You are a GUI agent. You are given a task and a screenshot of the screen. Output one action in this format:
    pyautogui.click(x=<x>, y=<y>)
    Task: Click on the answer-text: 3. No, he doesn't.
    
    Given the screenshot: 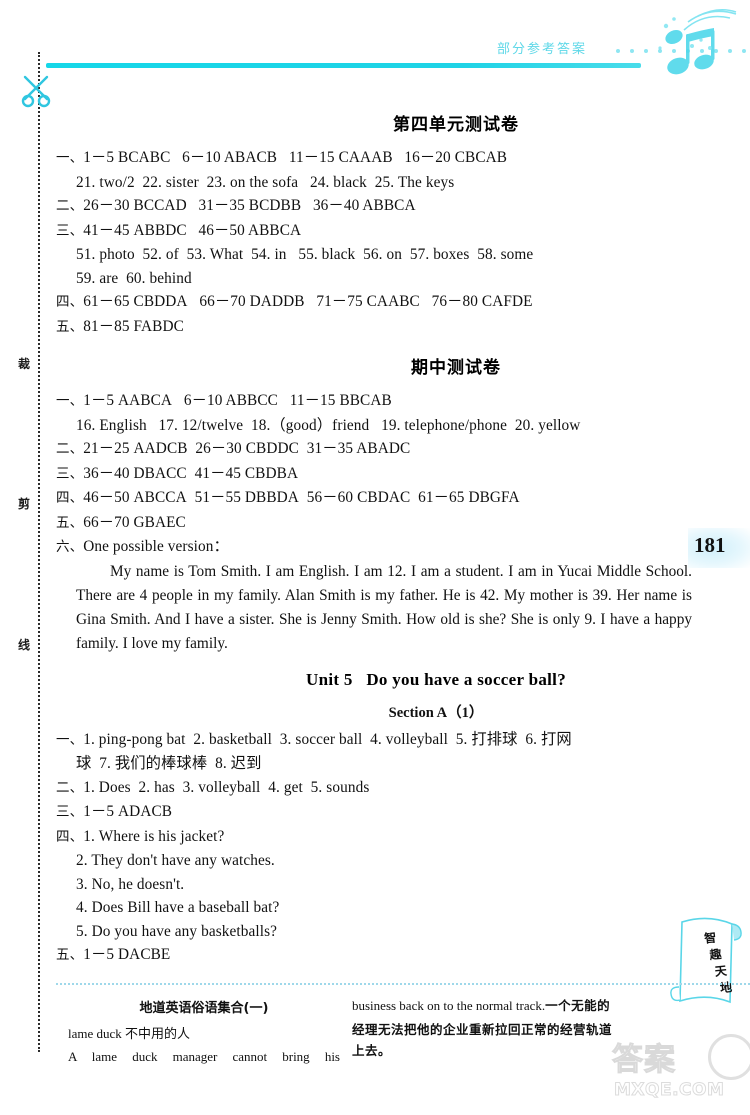 What is the action you would take?
    pyautogui.click(x=130, y=884)
    